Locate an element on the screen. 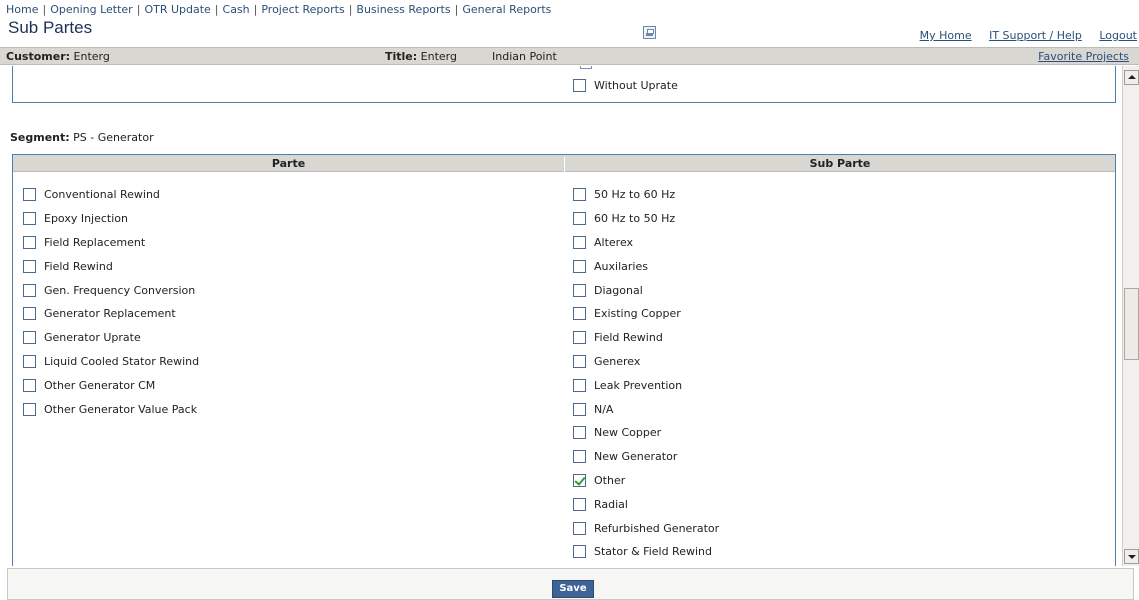  sub-parte-label: Auxilaries is located at coordinates (621, 266).